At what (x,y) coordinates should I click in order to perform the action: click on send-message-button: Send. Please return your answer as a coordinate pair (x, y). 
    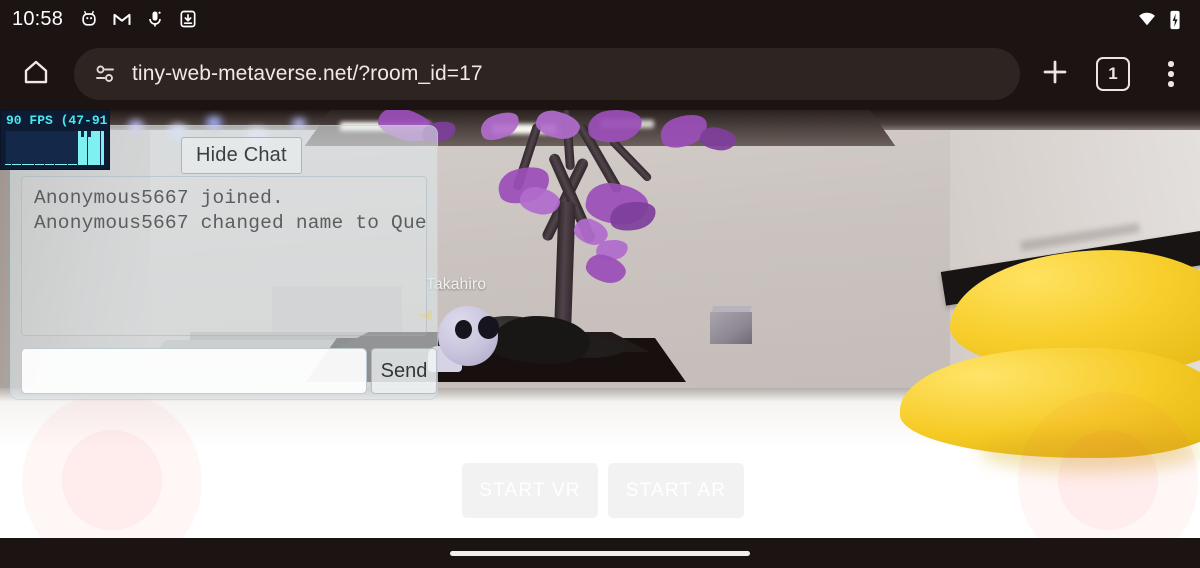
    Looking at the image, I should click on (404, 371).